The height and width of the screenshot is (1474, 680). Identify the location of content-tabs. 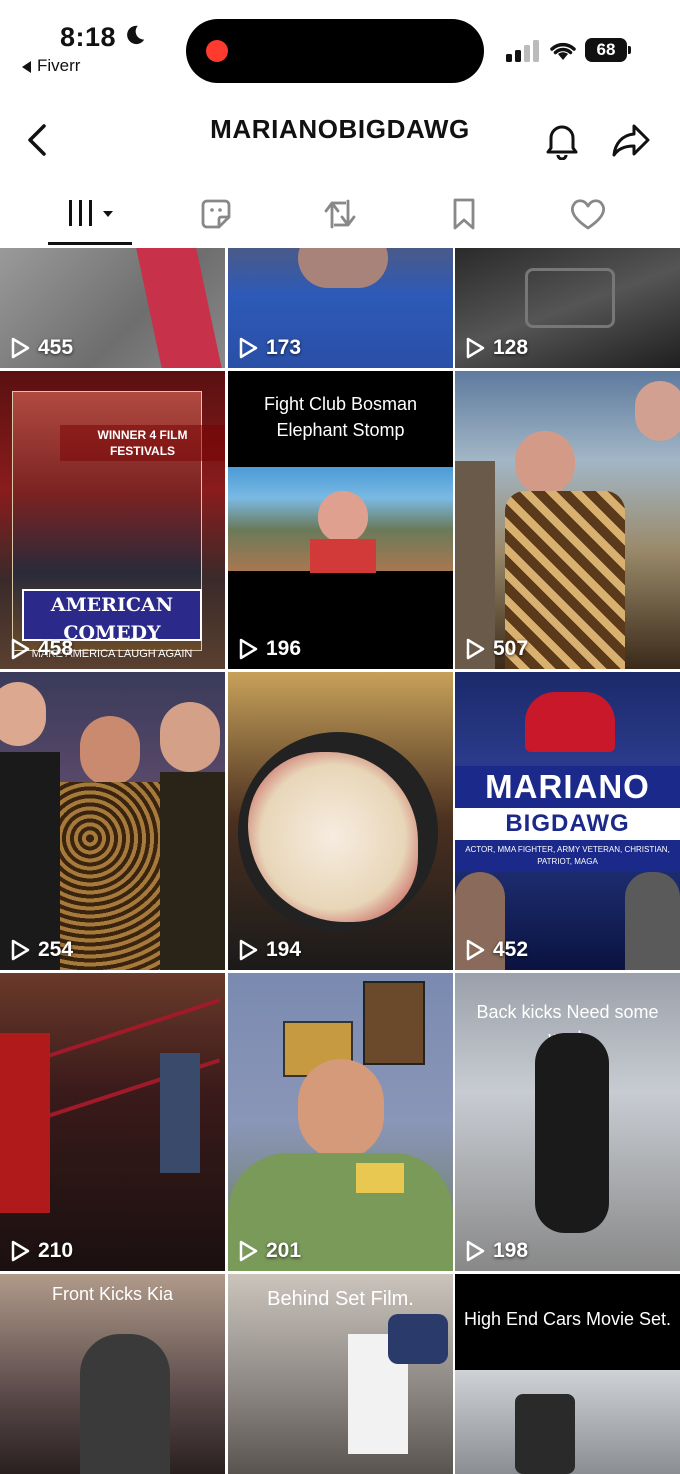
(340, 216).